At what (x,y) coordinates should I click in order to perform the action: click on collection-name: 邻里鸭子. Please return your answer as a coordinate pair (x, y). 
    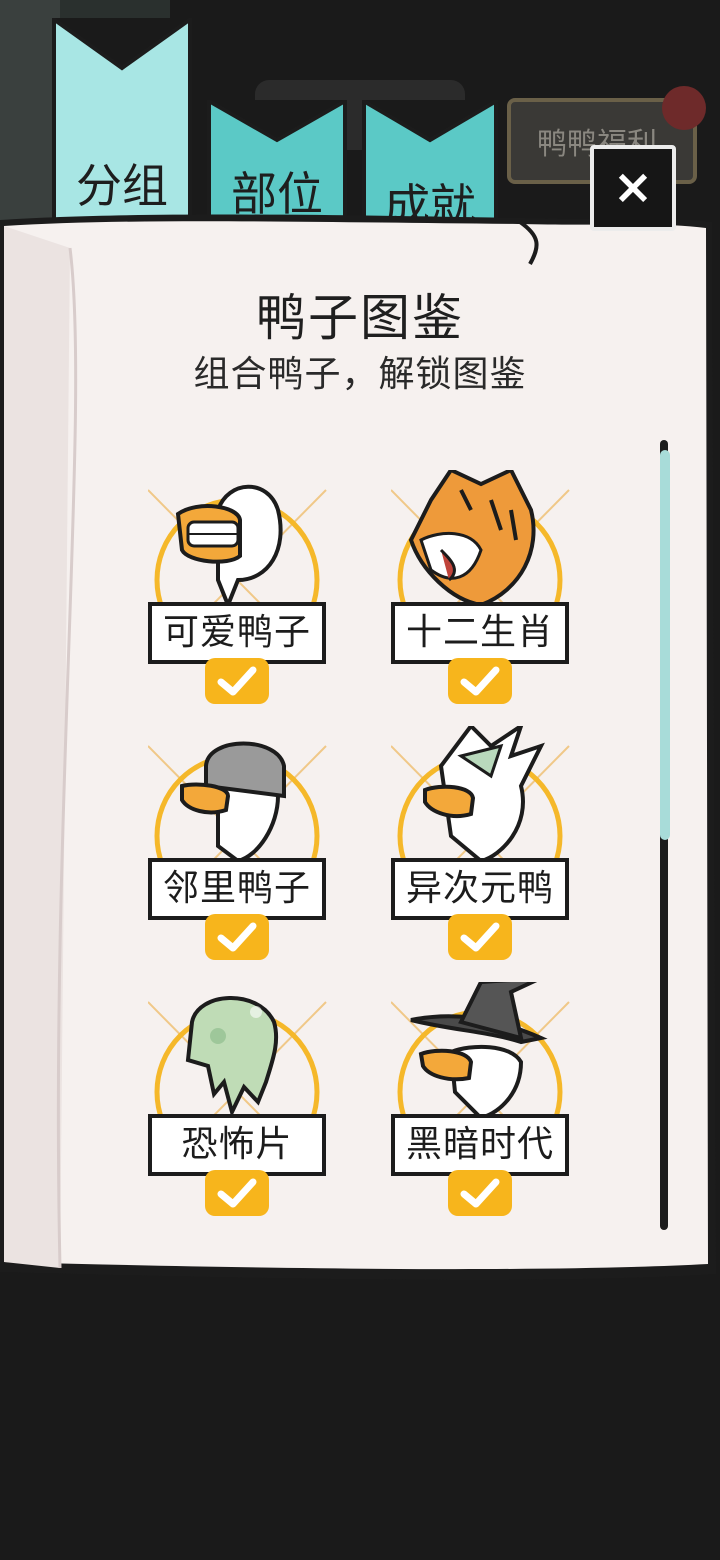
    Looking at the image, I should click on (237, 889).